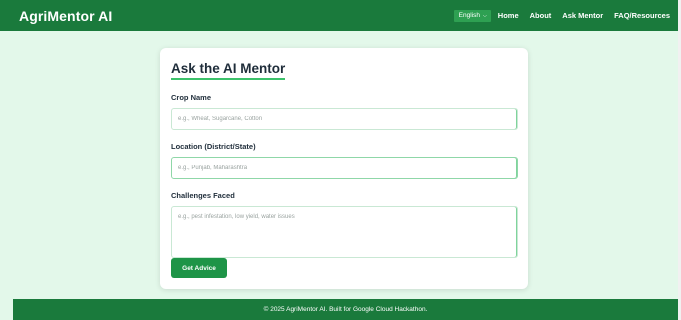  Describe the element at coordinates (203, 195) in the screenshot. I see `challenges-label: Challenges Faced` at that location.